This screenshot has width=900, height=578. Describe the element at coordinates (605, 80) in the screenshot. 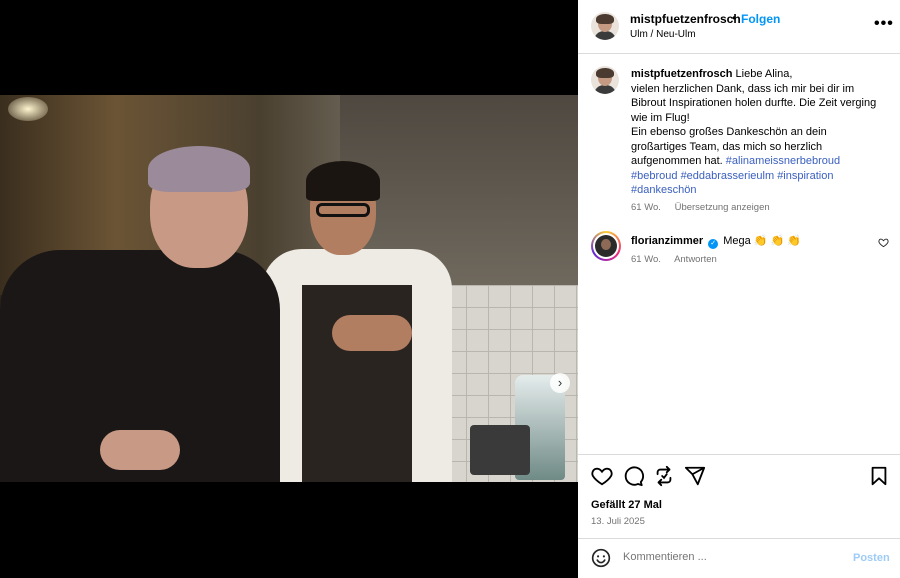

I see `caption-avatar` at that location.